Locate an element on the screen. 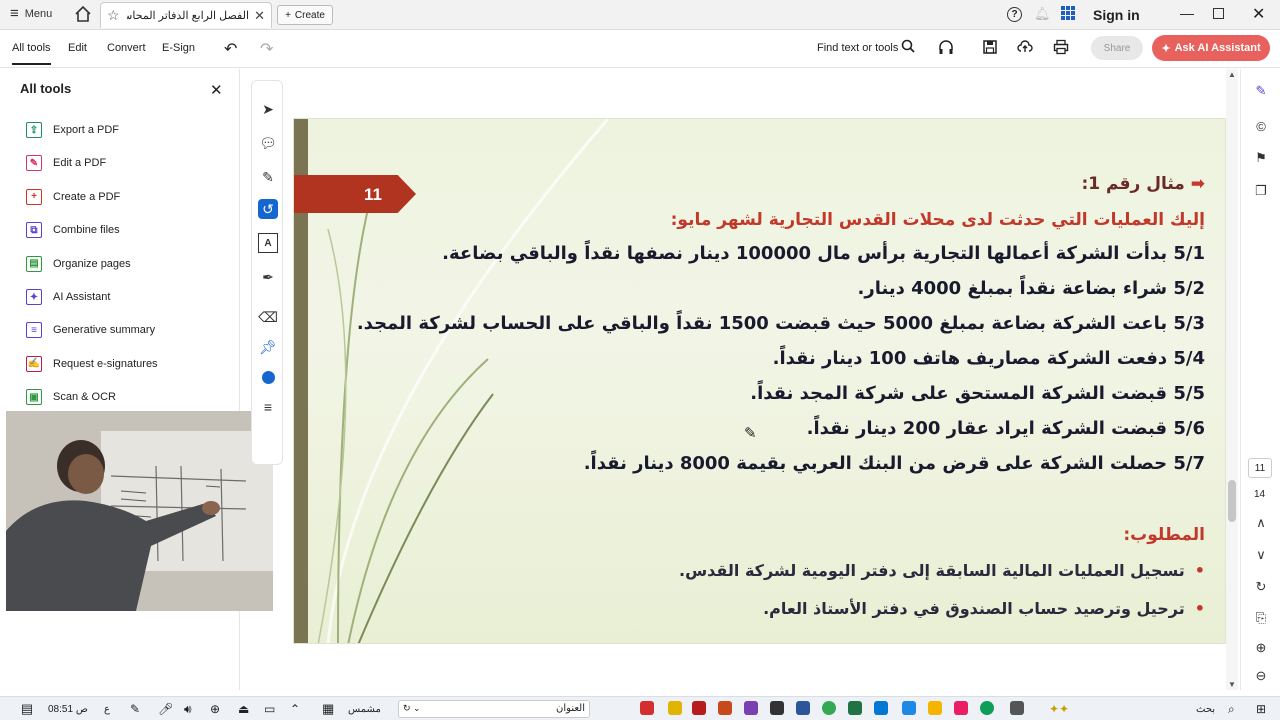 Image resolution: width=1280 pixels, height=720 pixels. highlight-pen-icon: ✎ is located at coordinates (268, 177).